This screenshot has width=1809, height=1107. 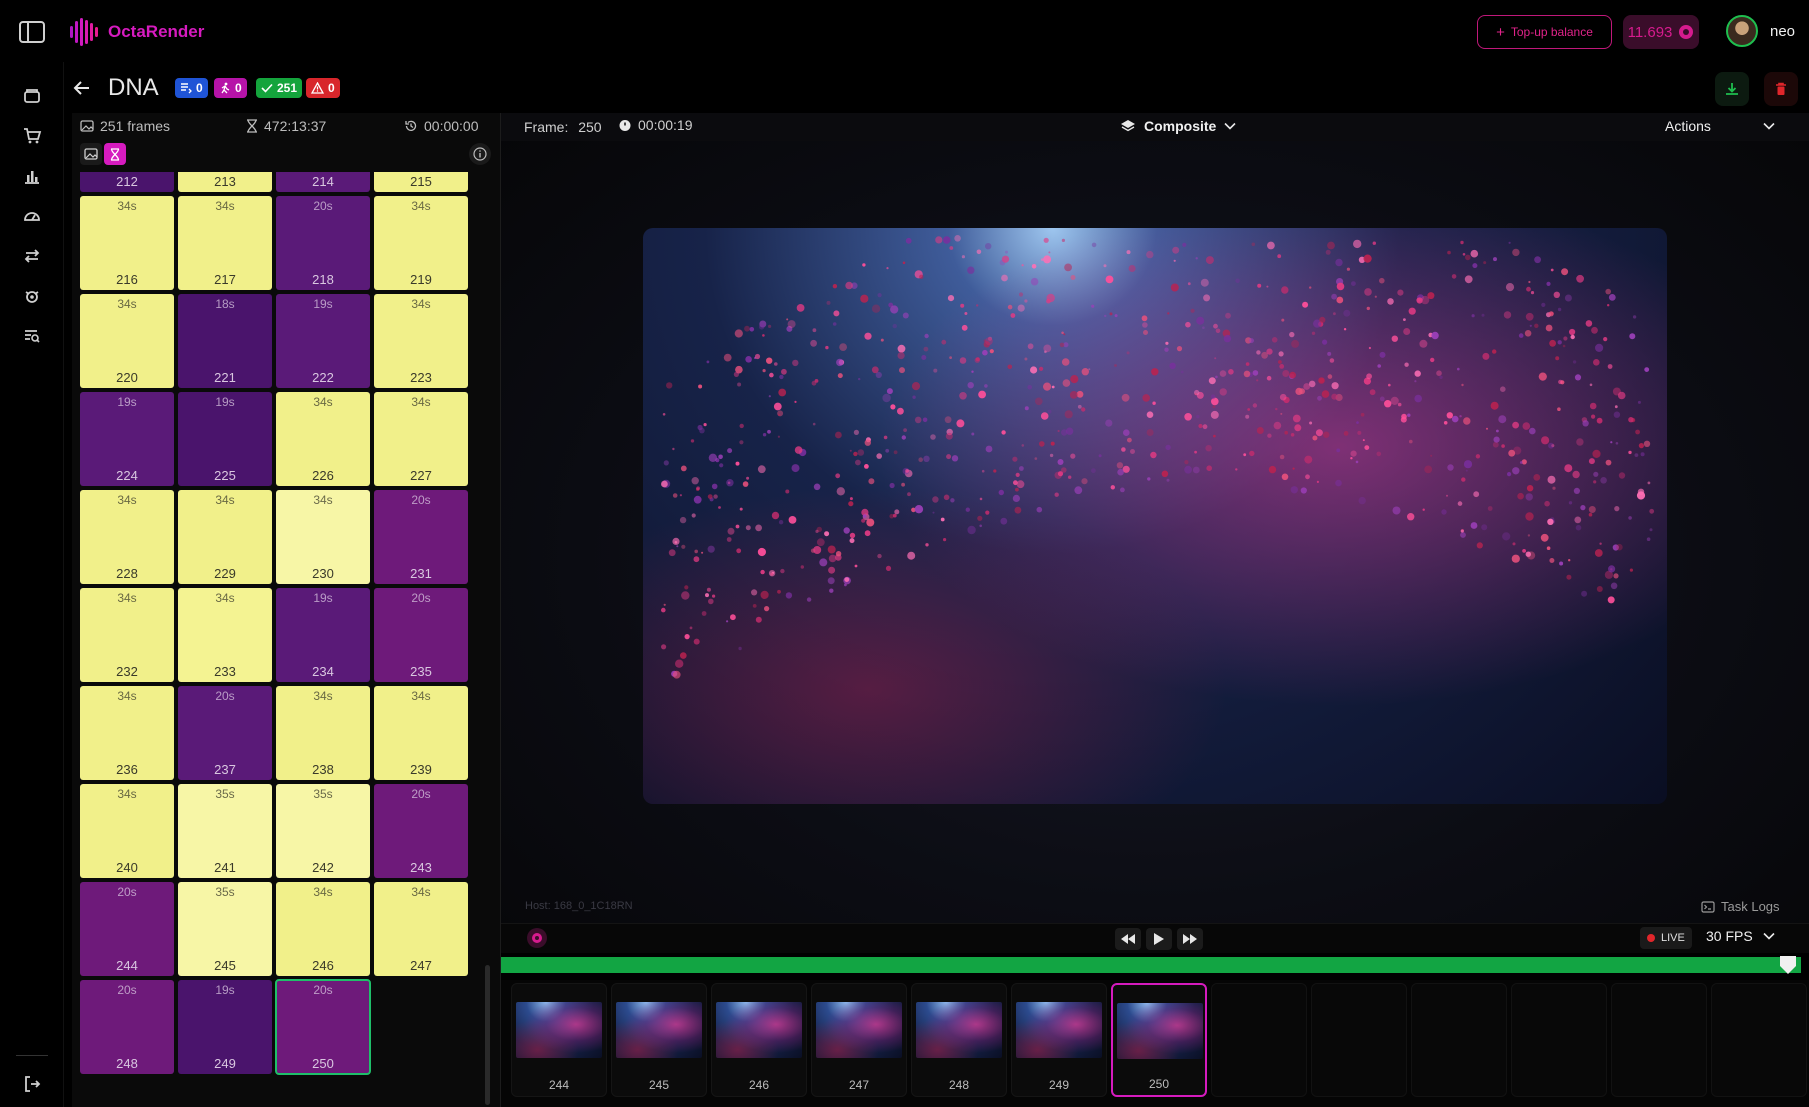 I want to click on dashboard-icon, so click(x=32, y=216).